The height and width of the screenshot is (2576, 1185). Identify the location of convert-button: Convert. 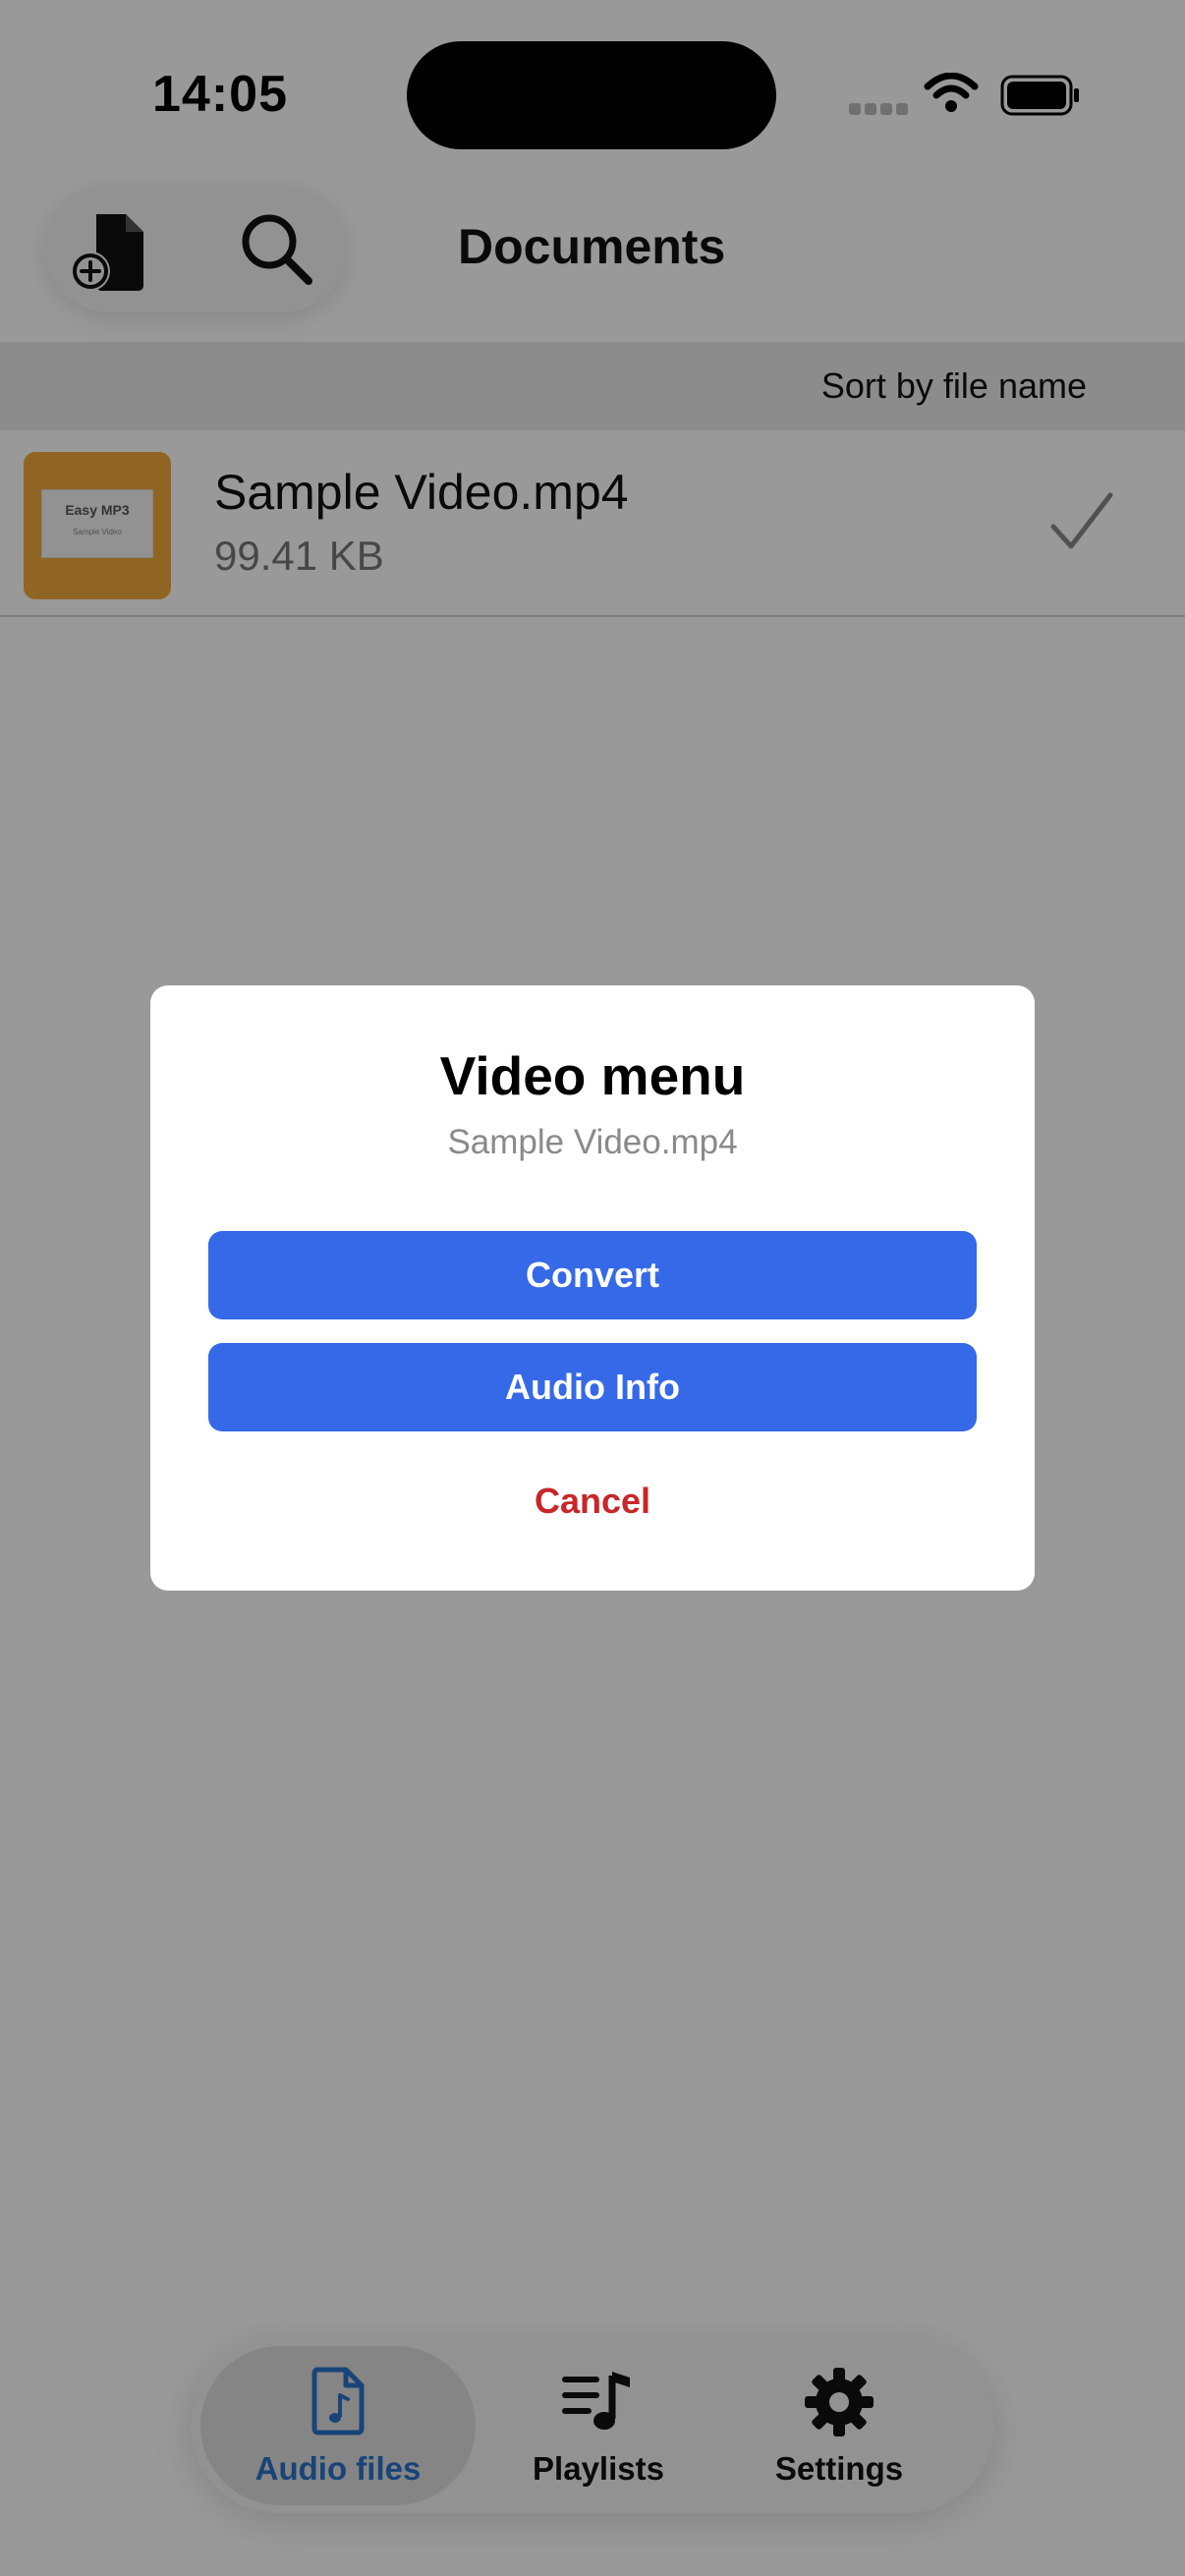
(592, 1275).